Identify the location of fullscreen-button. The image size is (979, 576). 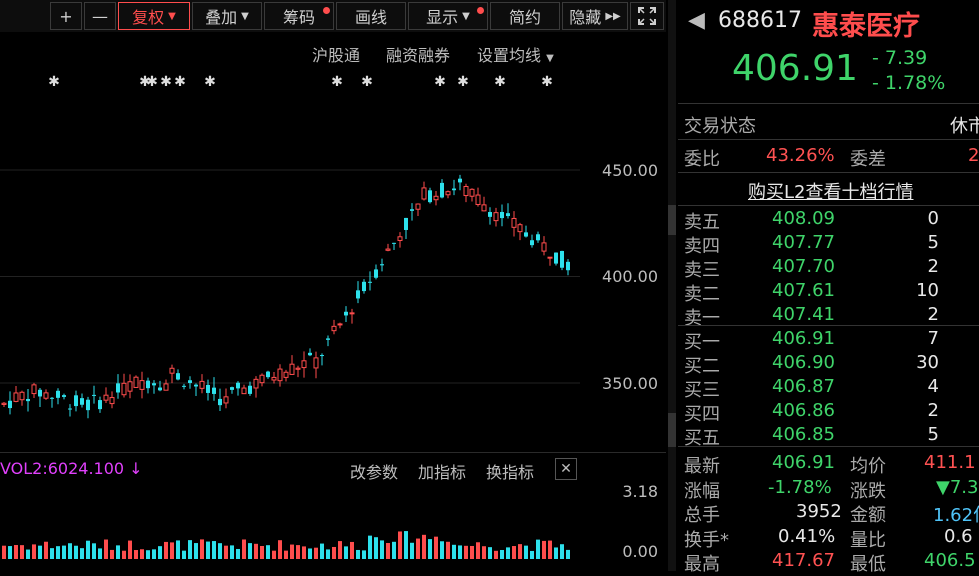
(647, 16).